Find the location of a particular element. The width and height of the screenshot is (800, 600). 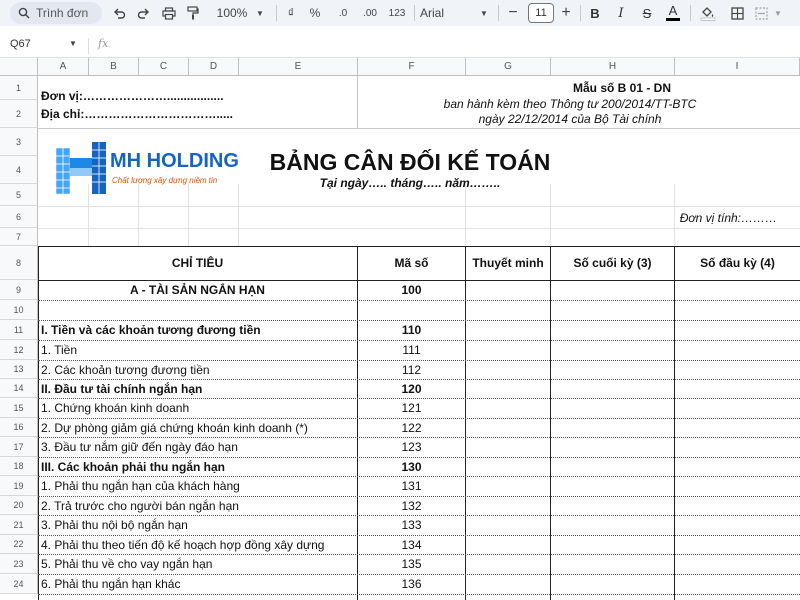

increase-decimal-button: .00 is located at coordinates (370, 13).